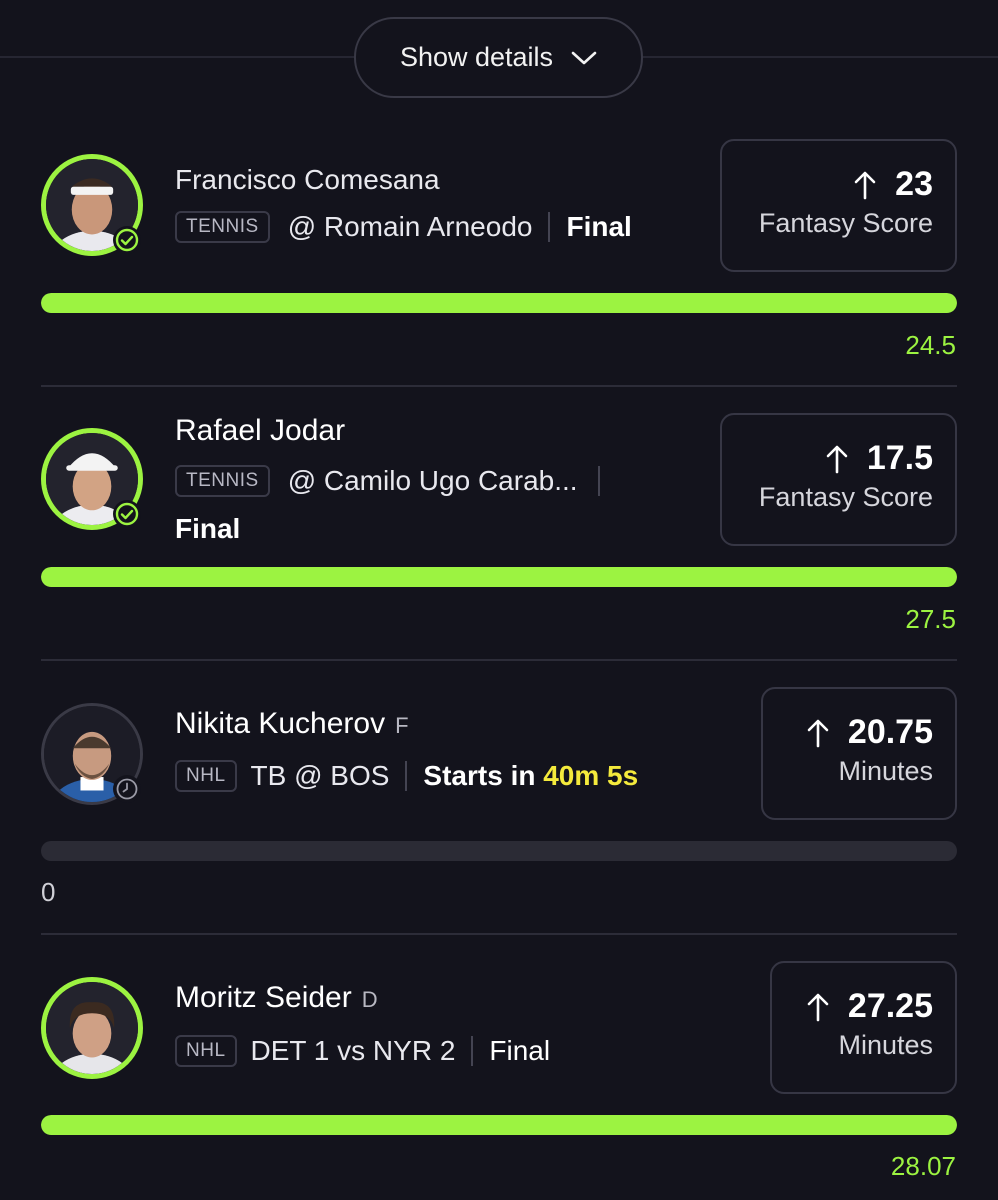  I want to click on projection-box: 23 Fantasy Score, so click(838, 205).